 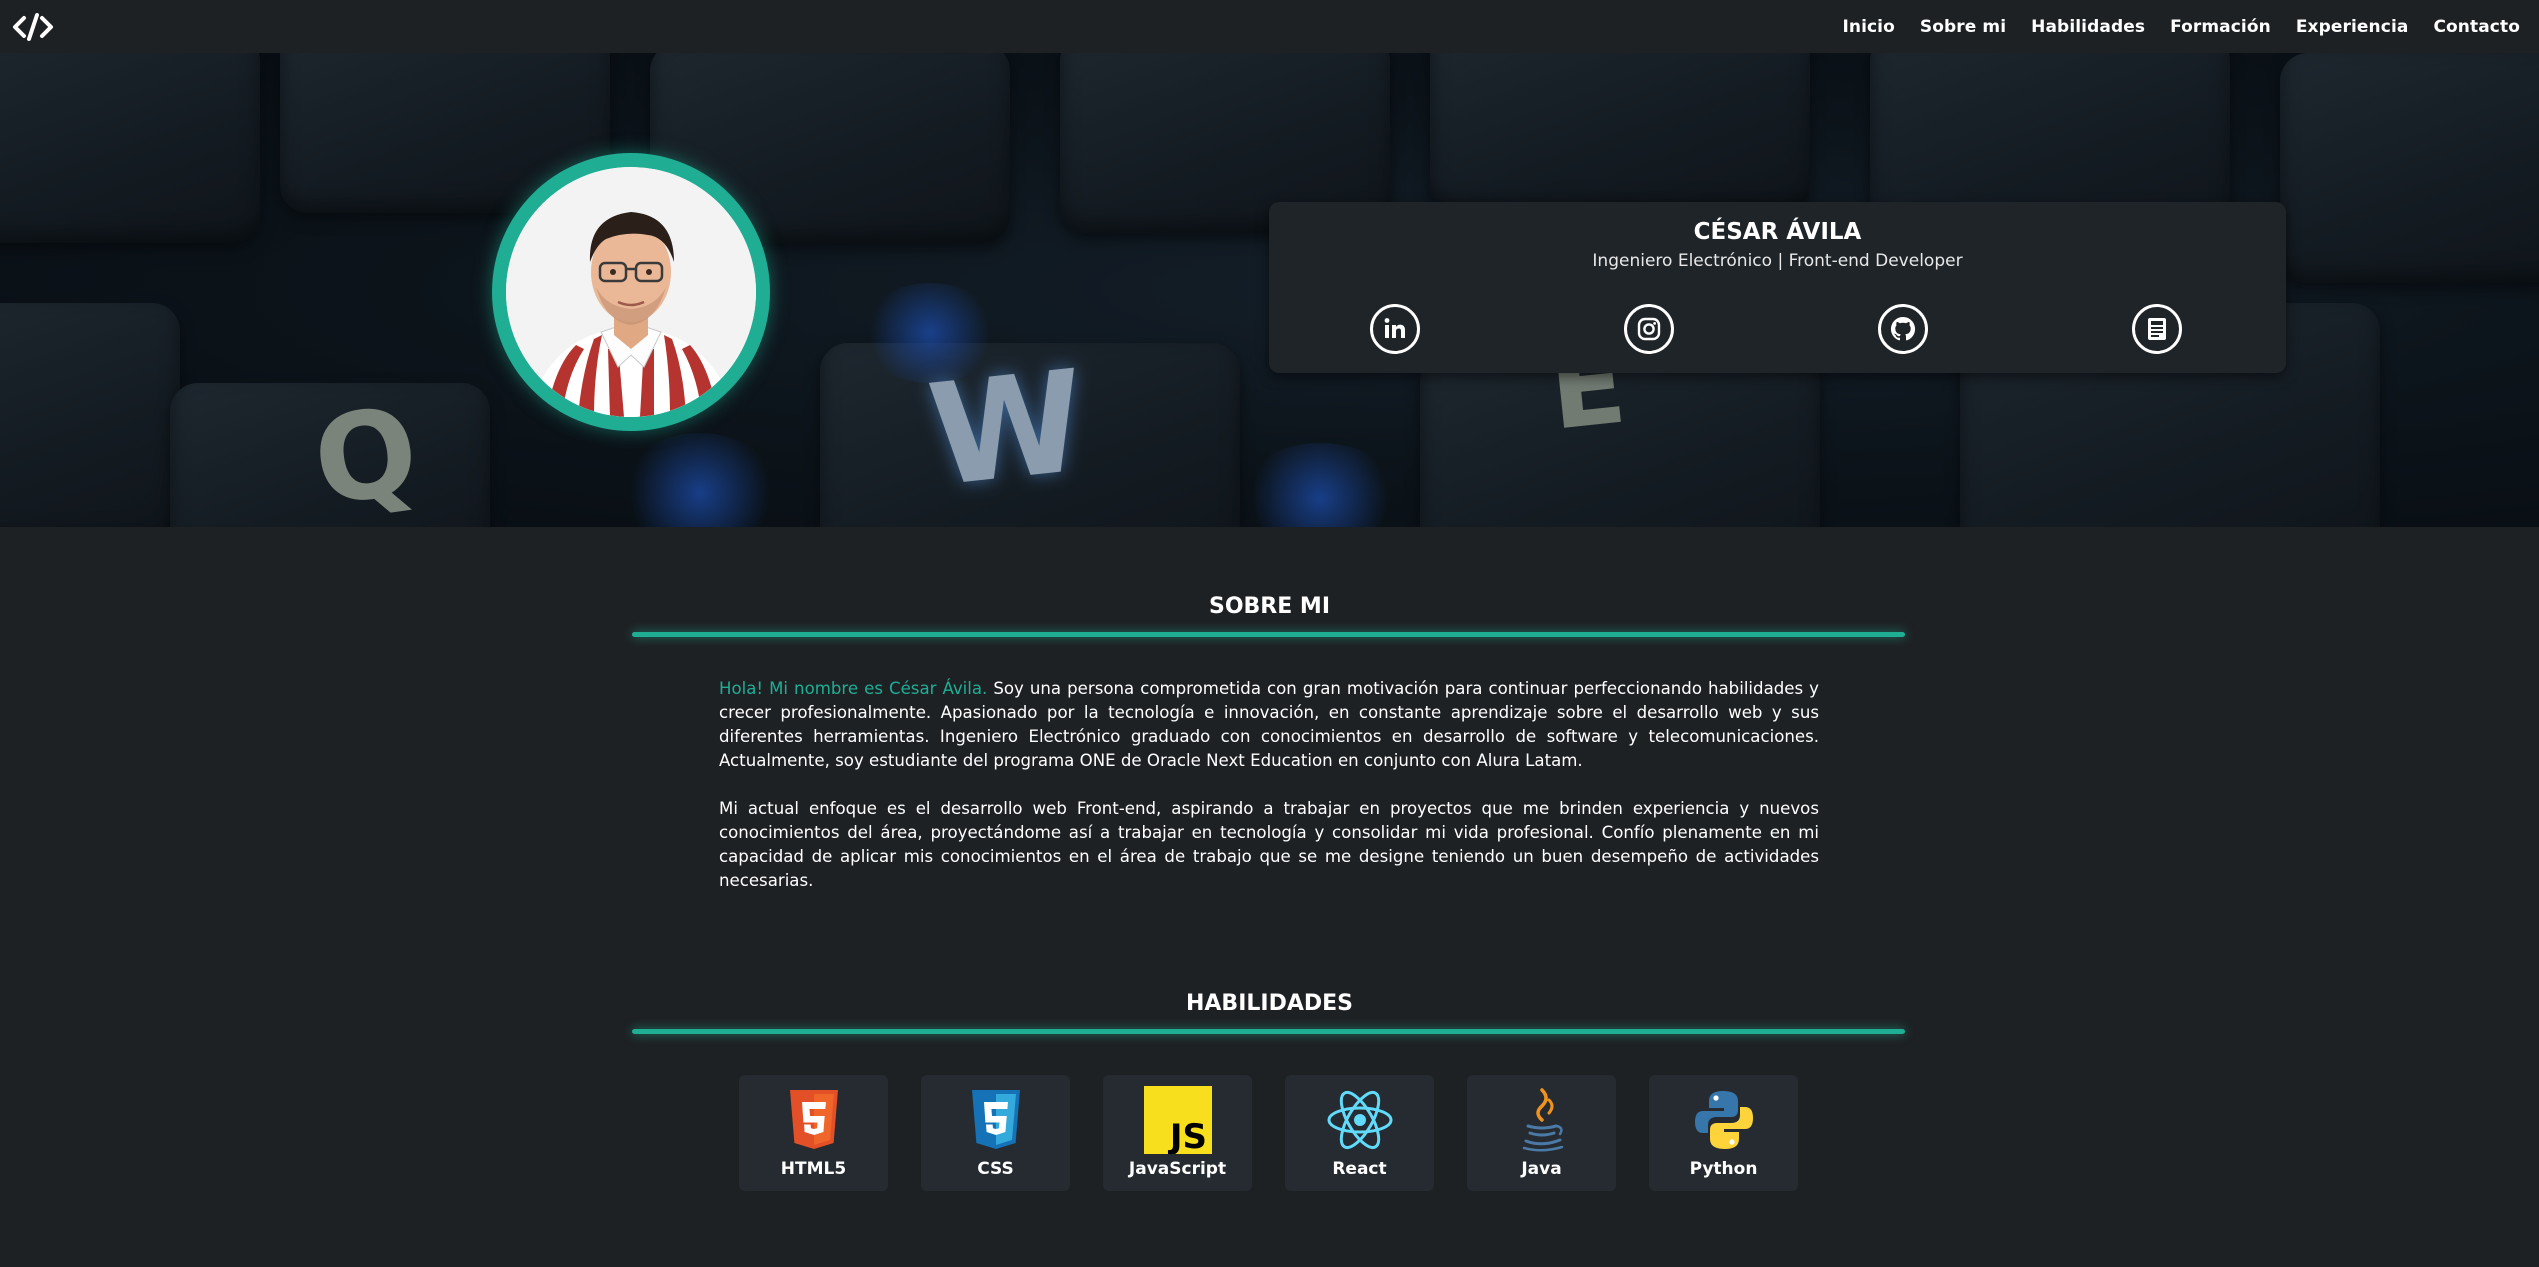 I want to click on profile-name: CÉSAR ÁVILA, so click(x=1777, y=232).